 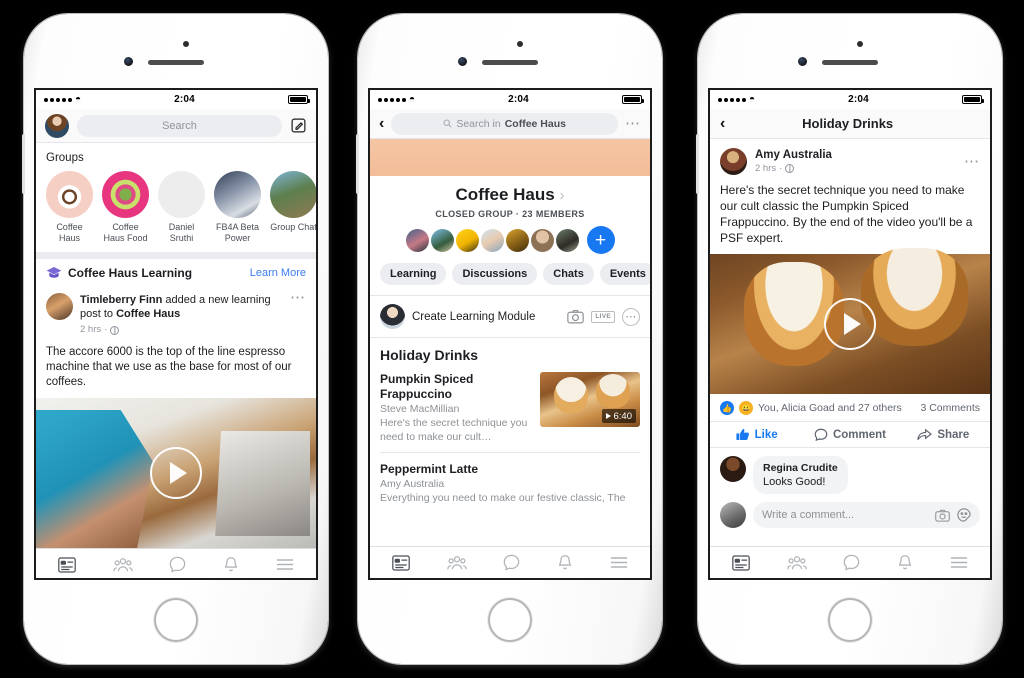 I want to click on group-tile: Group Chat, so click(x=293, y=207).